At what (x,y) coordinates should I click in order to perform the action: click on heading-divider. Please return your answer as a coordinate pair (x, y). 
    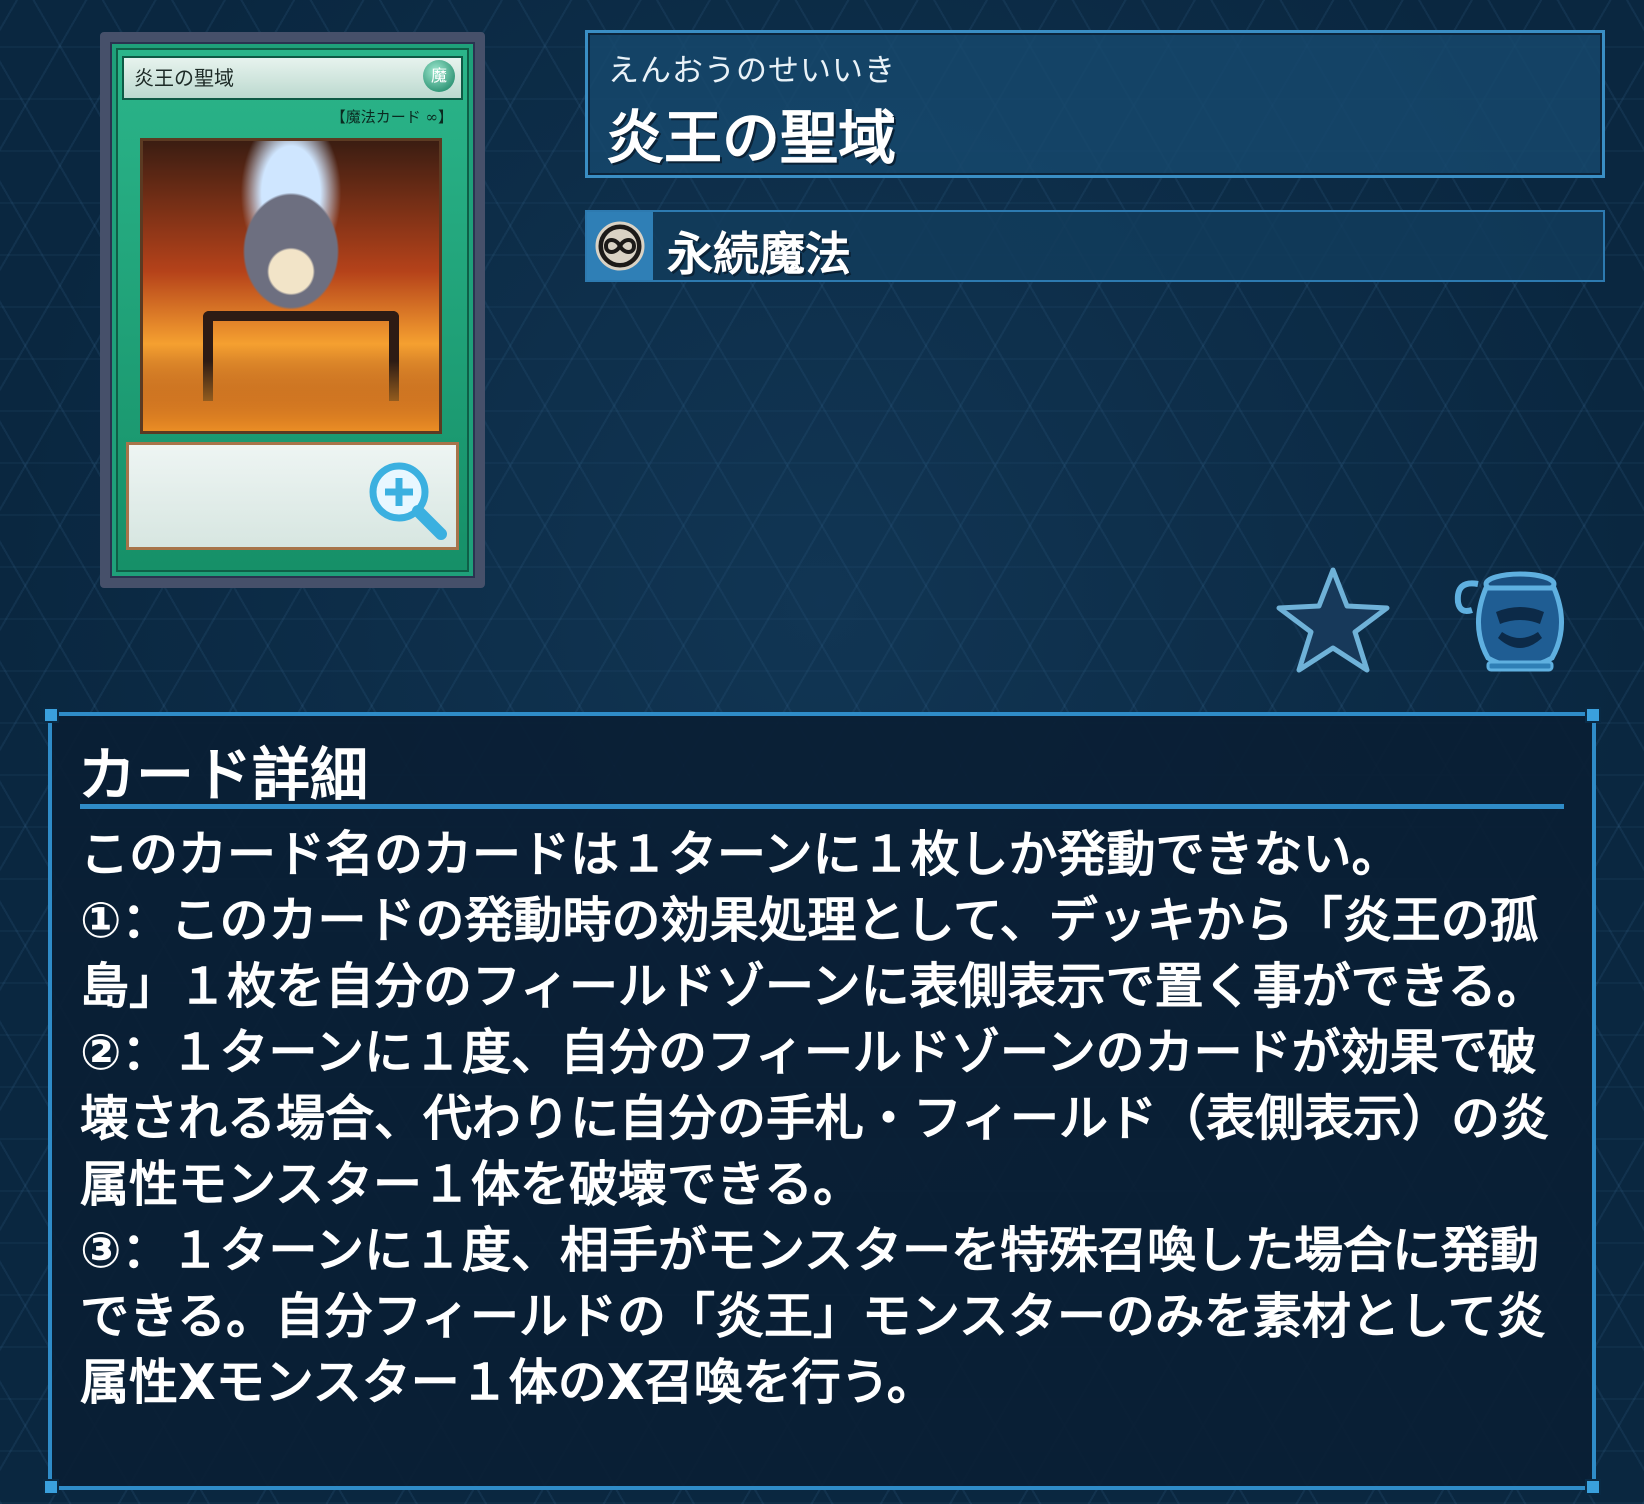
    Looking at the image, I should click on (822, 806).